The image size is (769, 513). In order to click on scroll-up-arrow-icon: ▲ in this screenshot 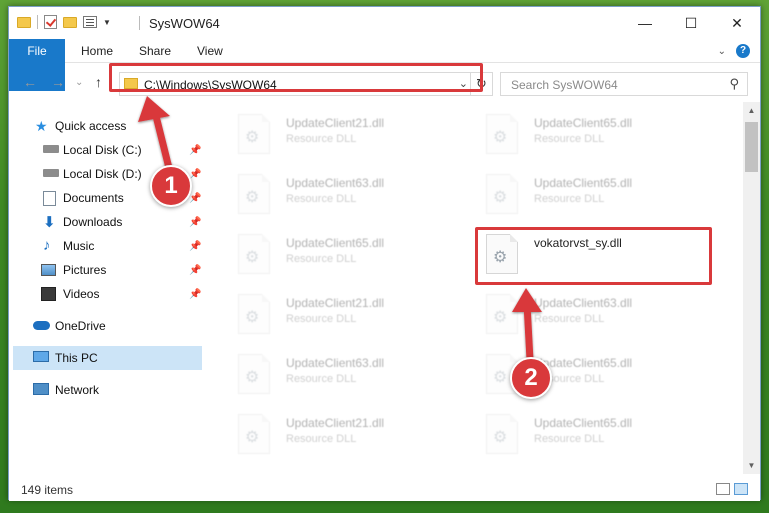, I will do `click(751, 110)`.